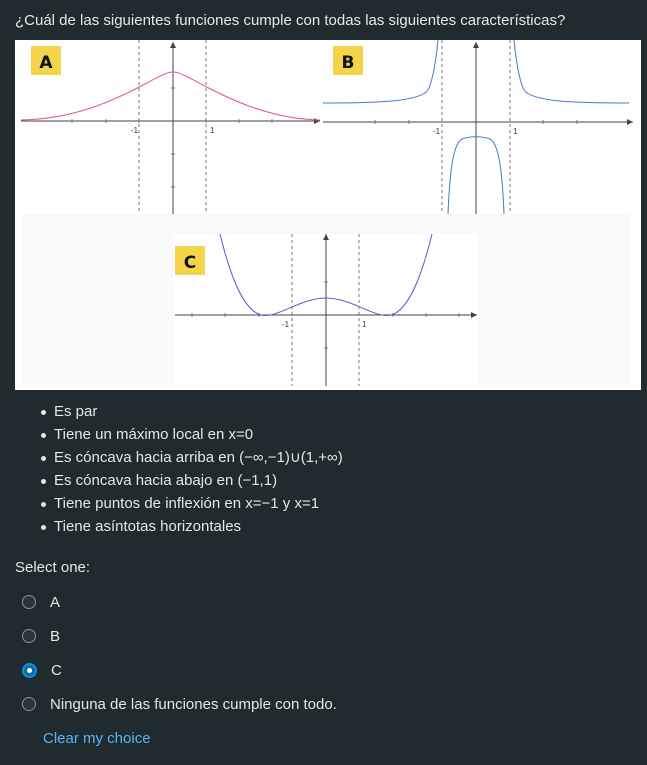 The height and width of the screenshot is (765, 647). I want to click on criterion-item: Es par, so click(192, 411).